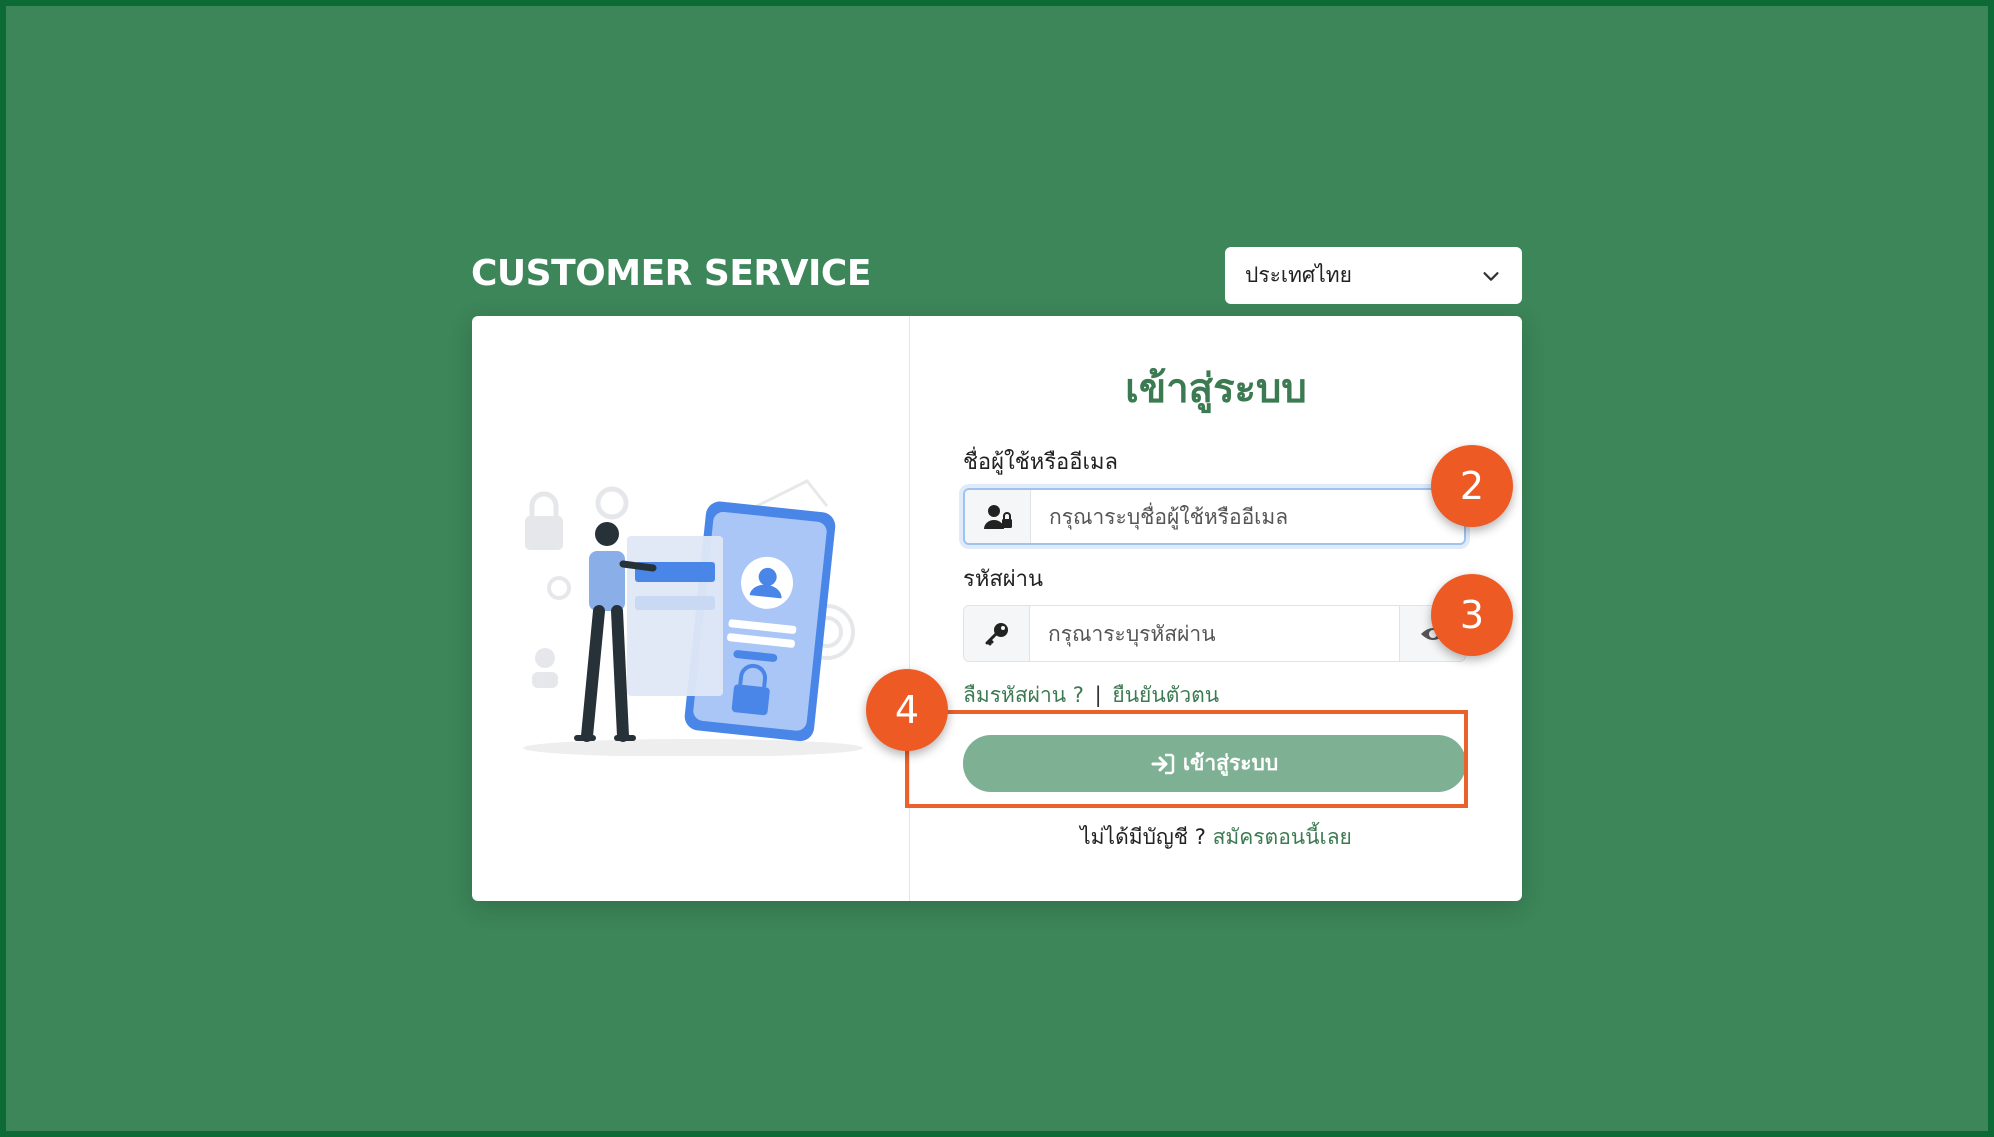 The width and height of the screenshot is (1994, 1137). Describe the element at coordinates (1165, 695) in the screenshot. I see `verify-identity-link: ยืนยันตัวตน` at that location.